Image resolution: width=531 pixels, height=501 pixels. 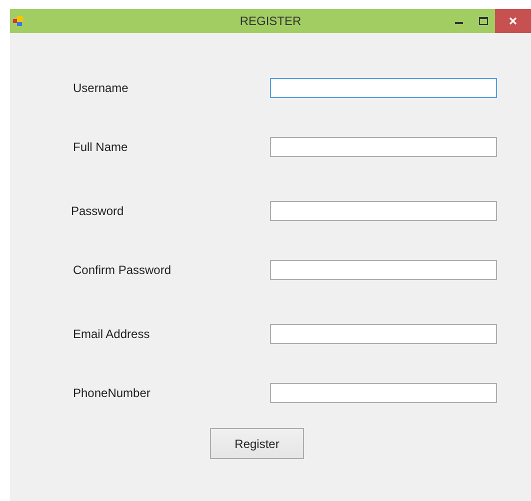 What do you see at coordinates (257, 443) in the screenshot?
I see `register-button: Register` at bounding box center [257, 443].